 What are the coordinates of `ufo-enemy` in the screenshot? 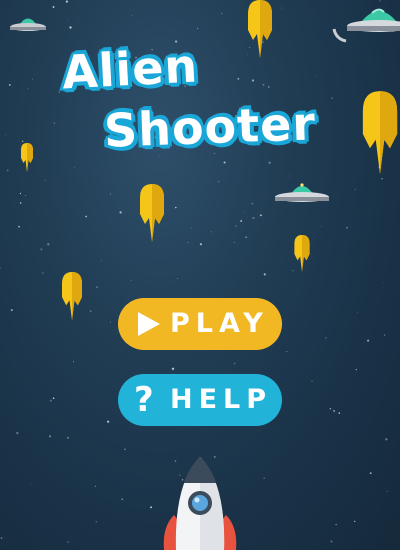 It's located at (302, 192).